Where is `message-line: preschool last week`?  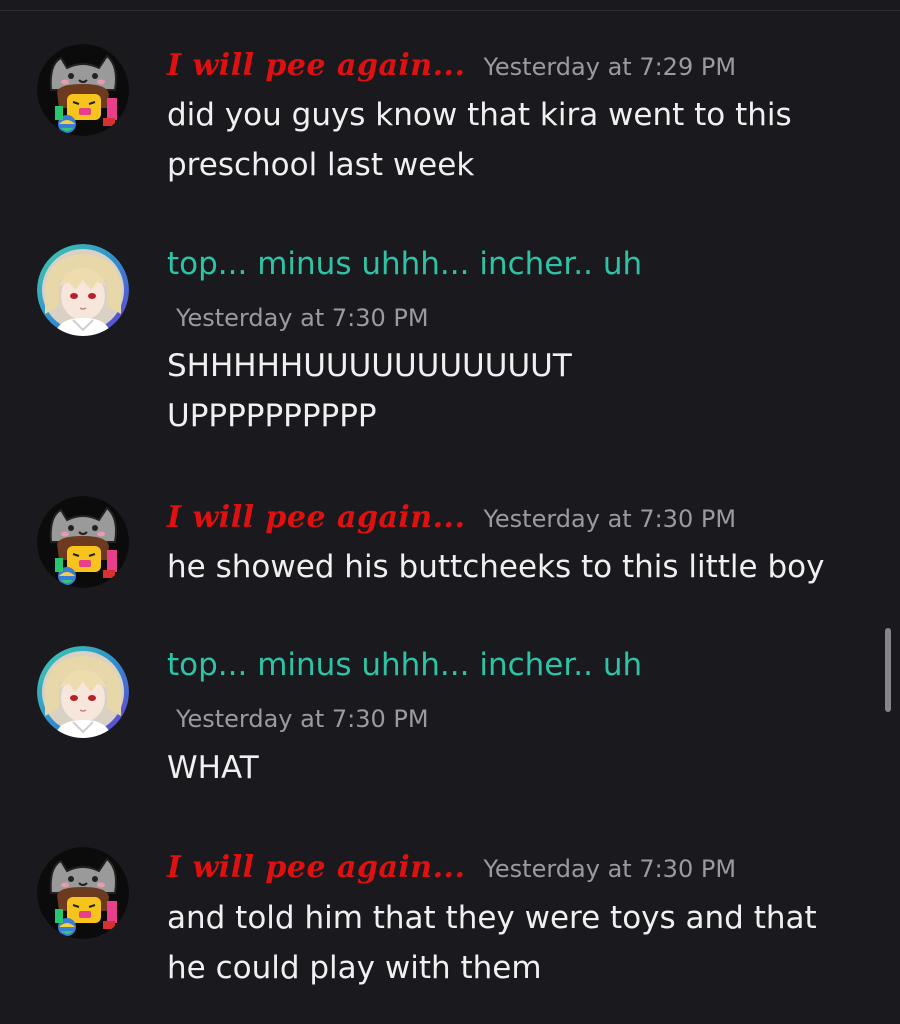
message-line: preschool last week is located at coordinates (321, 165).